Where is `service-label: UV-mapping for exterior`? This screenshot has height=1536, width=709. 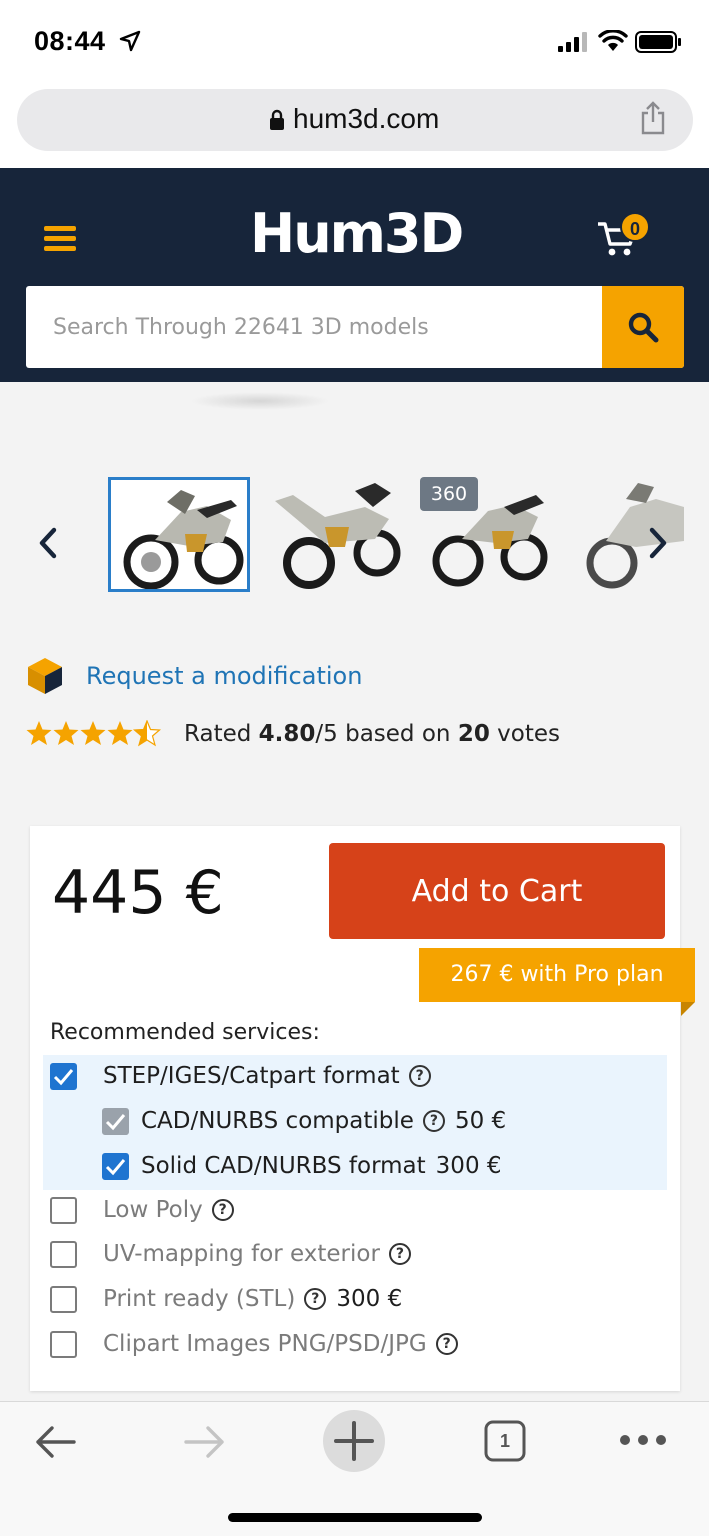 service-label: UV-mapping for exterior is located at coordinates (241, 1254).